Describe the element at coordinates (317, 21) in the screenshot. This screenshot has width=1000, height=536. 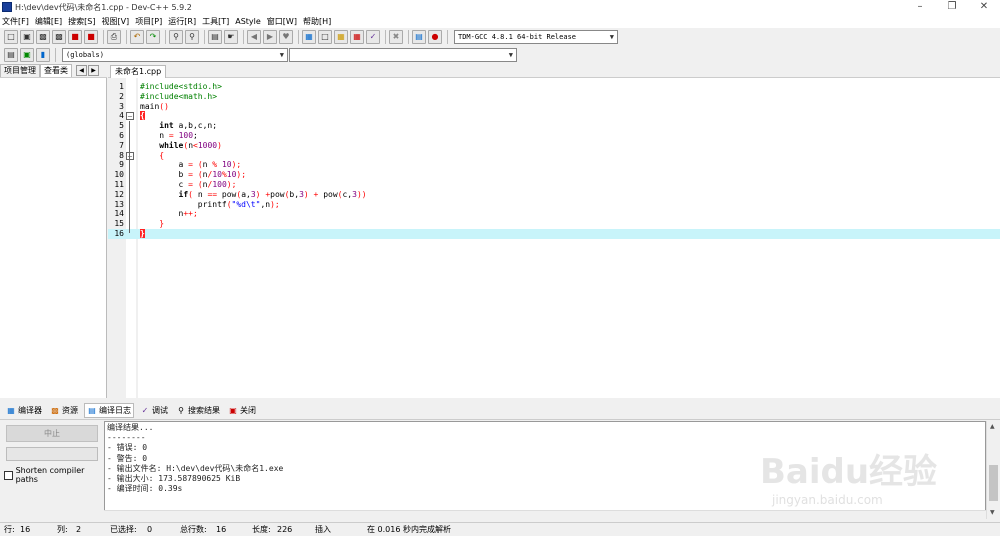
I see `menu-help: 帮助[H]` at that location.